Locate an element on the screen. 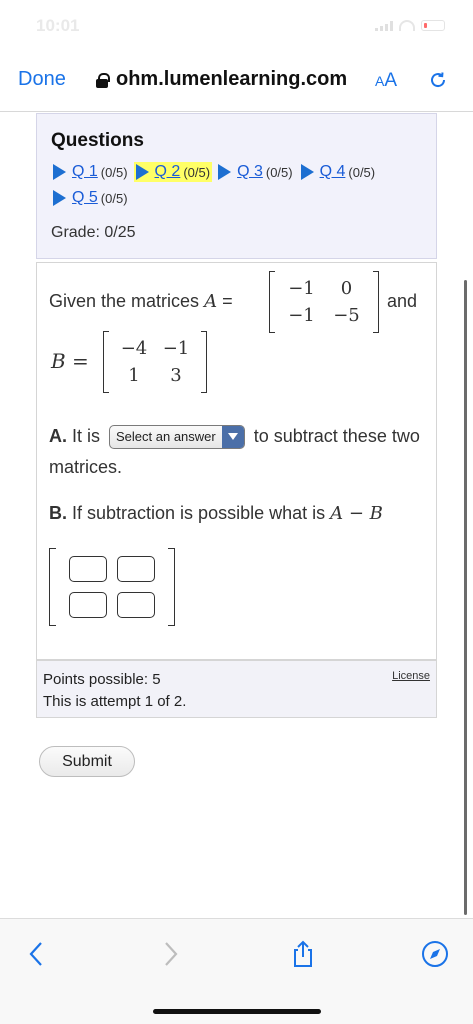 This screenshot has width=473, height=1024. matrix-b-cell: 3 is located at coordinates (176, 375).